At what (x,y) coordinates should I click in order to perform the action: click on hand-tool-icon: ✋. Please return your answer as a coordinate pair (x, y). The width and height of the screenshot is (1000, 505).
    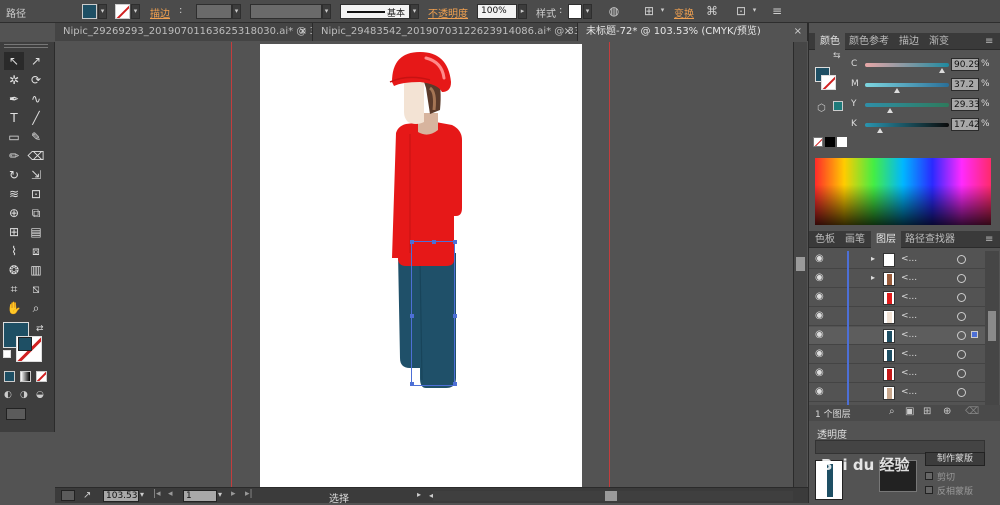
    Looking at the image, I should click on (14, 308).